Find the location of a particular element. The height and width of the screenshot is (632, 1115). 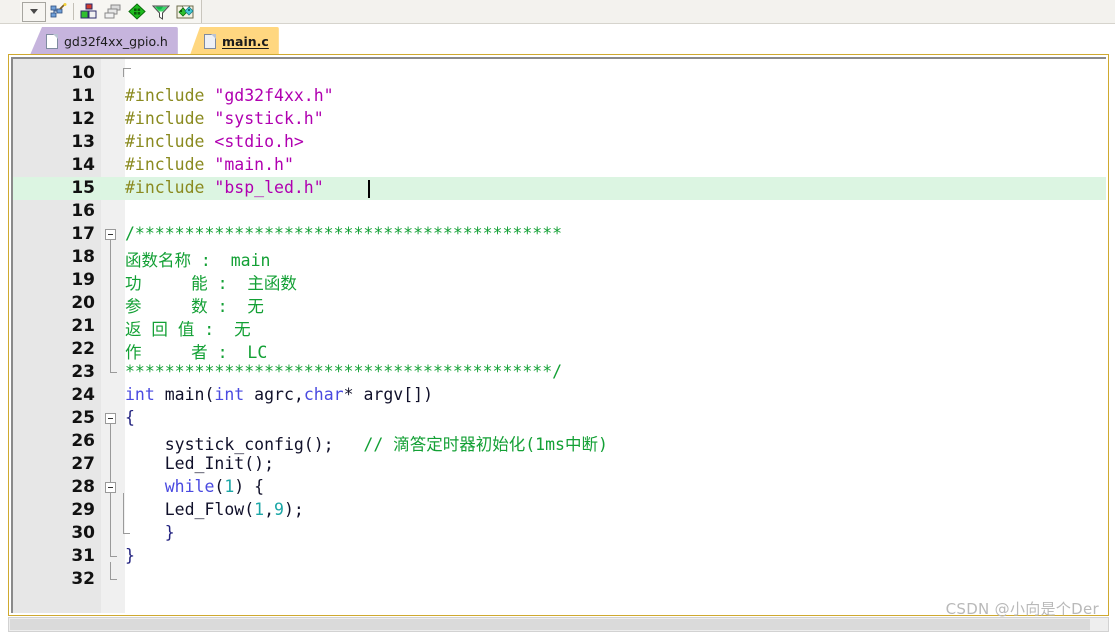

token-plain: Led_Init(); is located at coordinates (200, 463).